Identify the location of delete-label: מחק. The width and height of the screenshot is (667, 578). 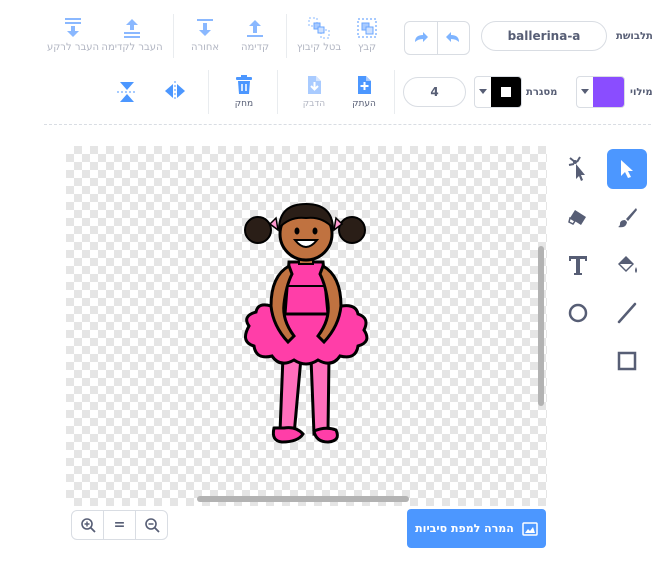
(244, 104).